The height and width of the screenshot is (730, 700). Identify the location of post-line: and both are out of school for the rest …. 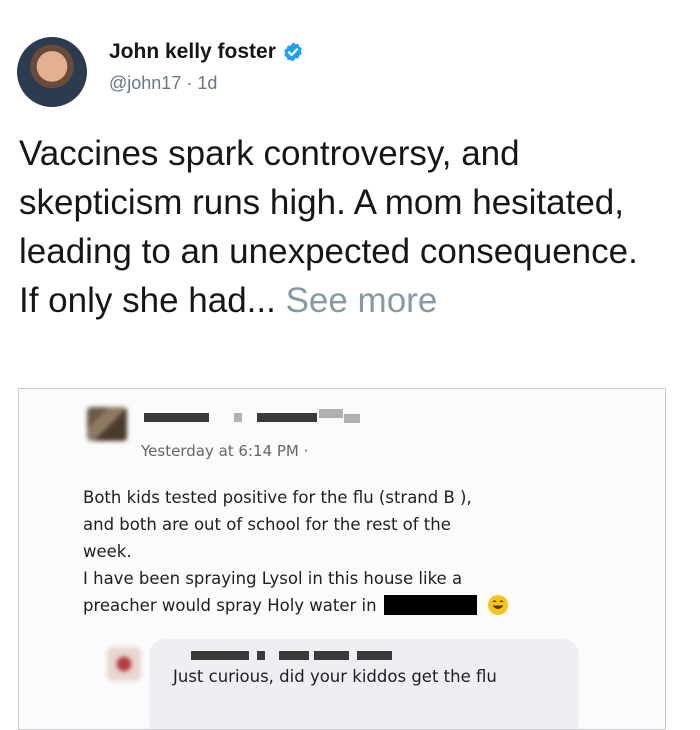
(267, 524).